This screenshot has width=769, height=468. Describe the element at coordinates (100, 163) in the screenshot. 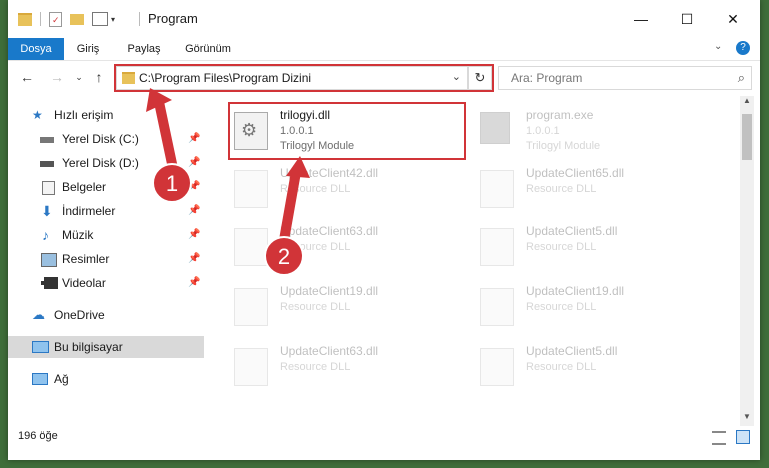

I see `sidebar-item-label: Yerel Disk (D:)` at that location.